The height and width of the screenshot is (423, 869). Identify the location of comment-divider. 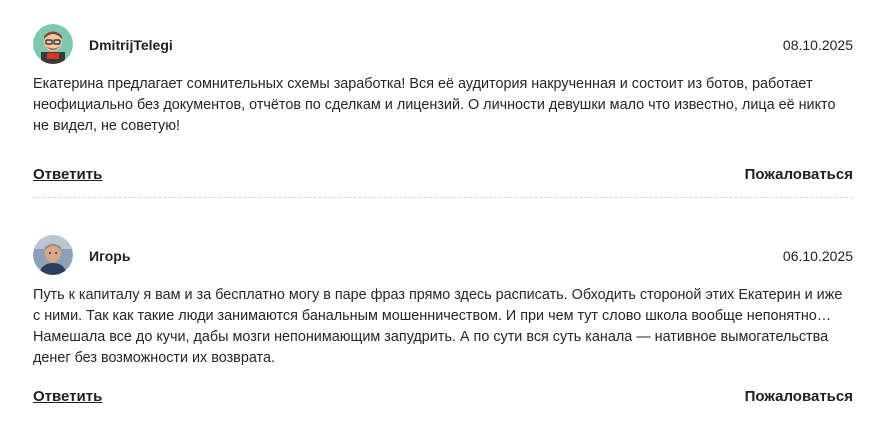
(443, 197).